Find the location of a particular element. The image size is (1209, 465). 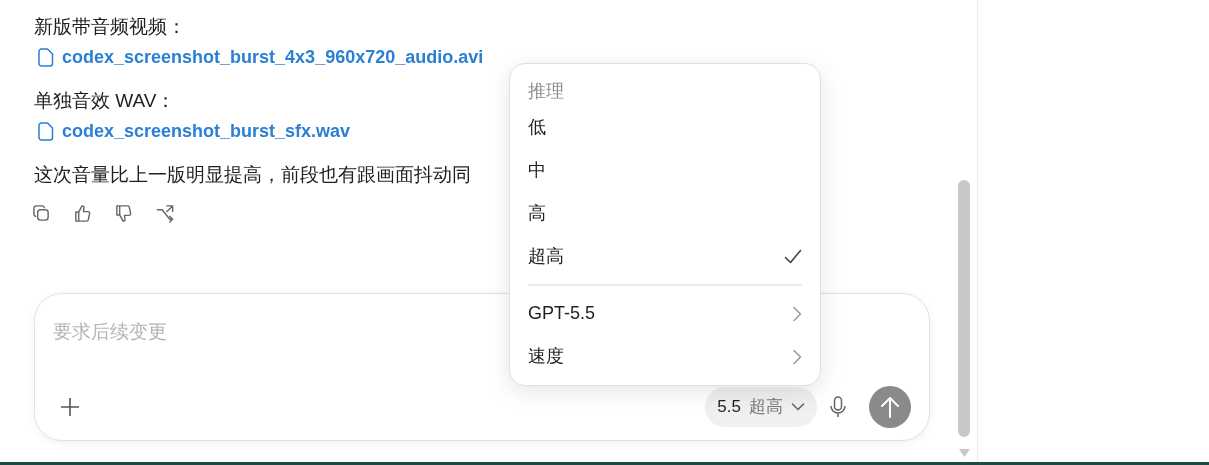

microphone-icon is located at coordinates (838, 407).